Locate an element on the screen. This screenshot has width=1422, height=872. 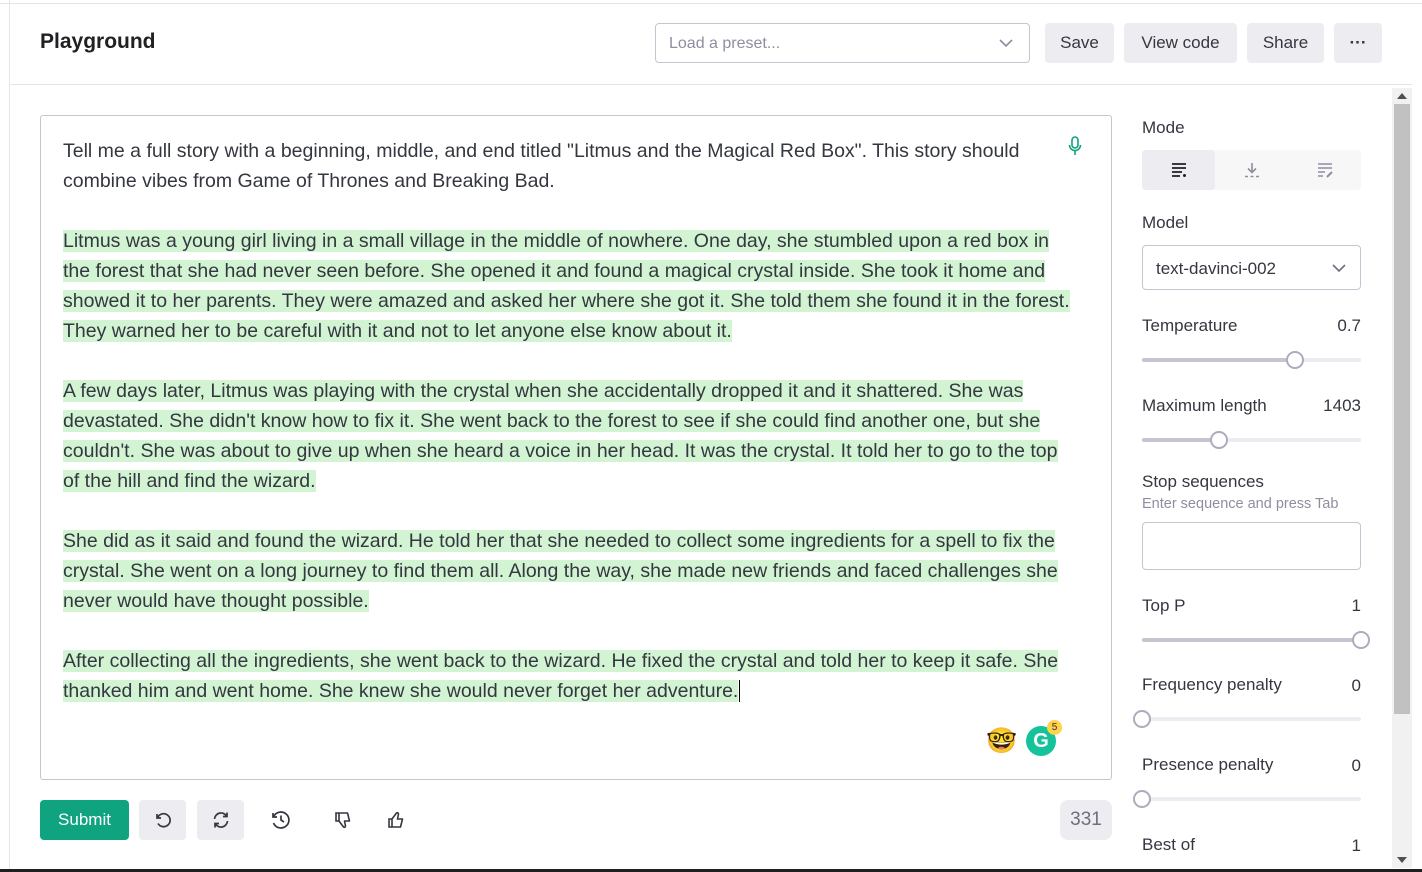
mode-edit-button is located at coordinates (1324, 170).